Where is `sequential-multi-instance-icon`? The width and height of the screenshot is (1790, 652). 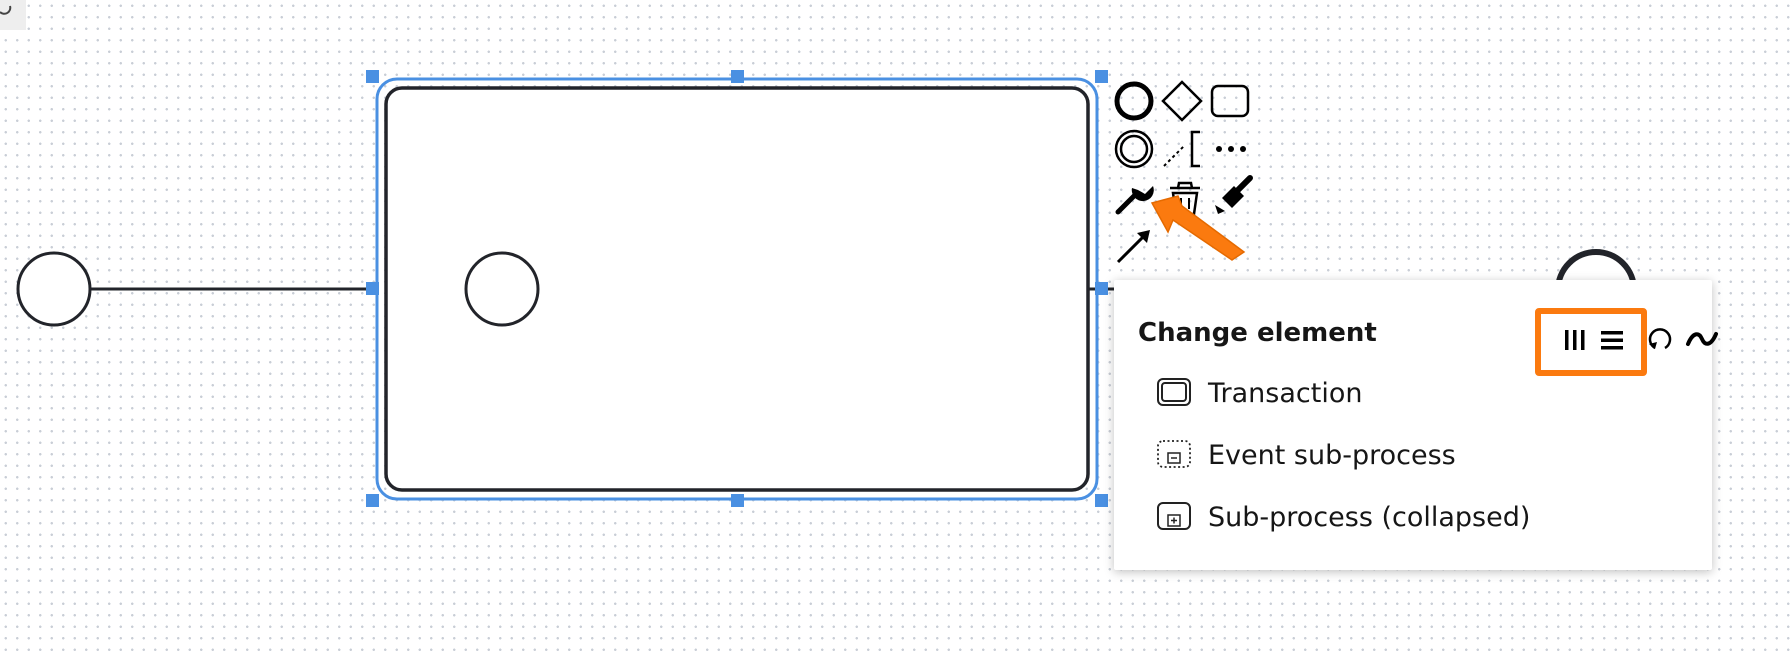 sequential-multi-instance-icon is located at coordinates (1612, 340).